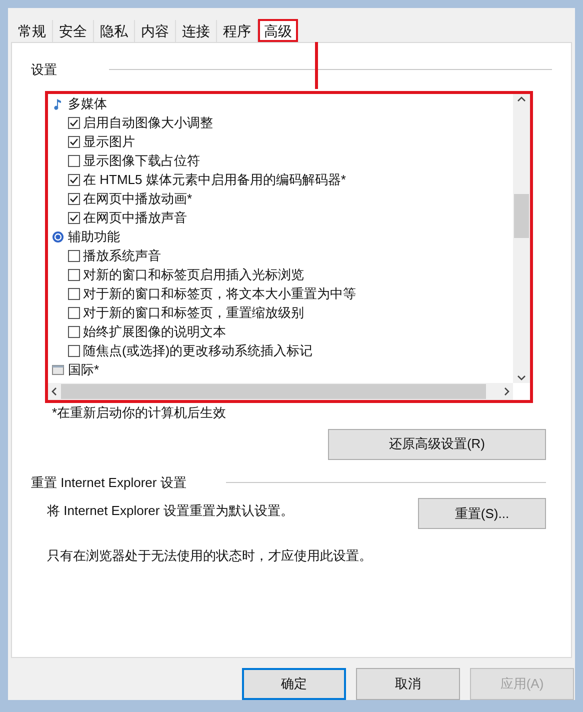  I want to click on option-label: 对新的窗口和标签页启用插入光标浏览, so click(193, 275).